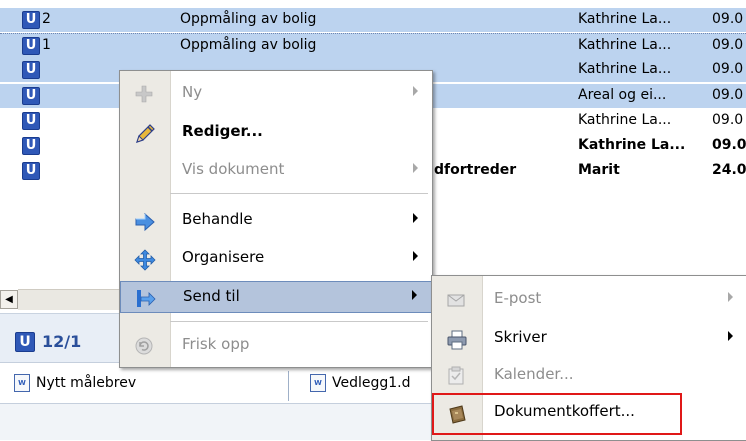  Describe the element at coordinates (62, 341) in the screenshot. I see `document-number: 12/1` at that location.